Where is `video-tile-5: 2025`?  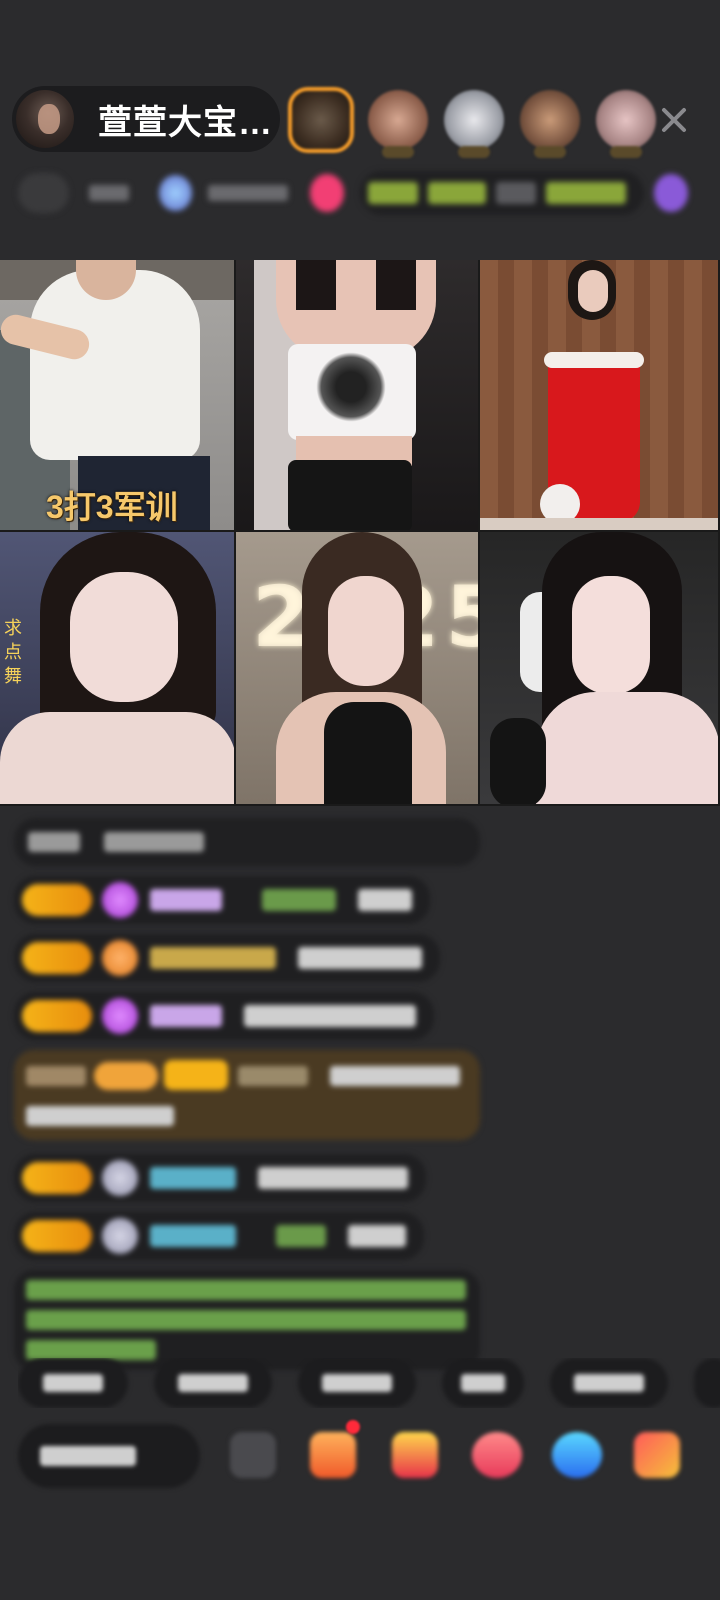
video-tile-5: 2025 is located at coordinates (358, 669).